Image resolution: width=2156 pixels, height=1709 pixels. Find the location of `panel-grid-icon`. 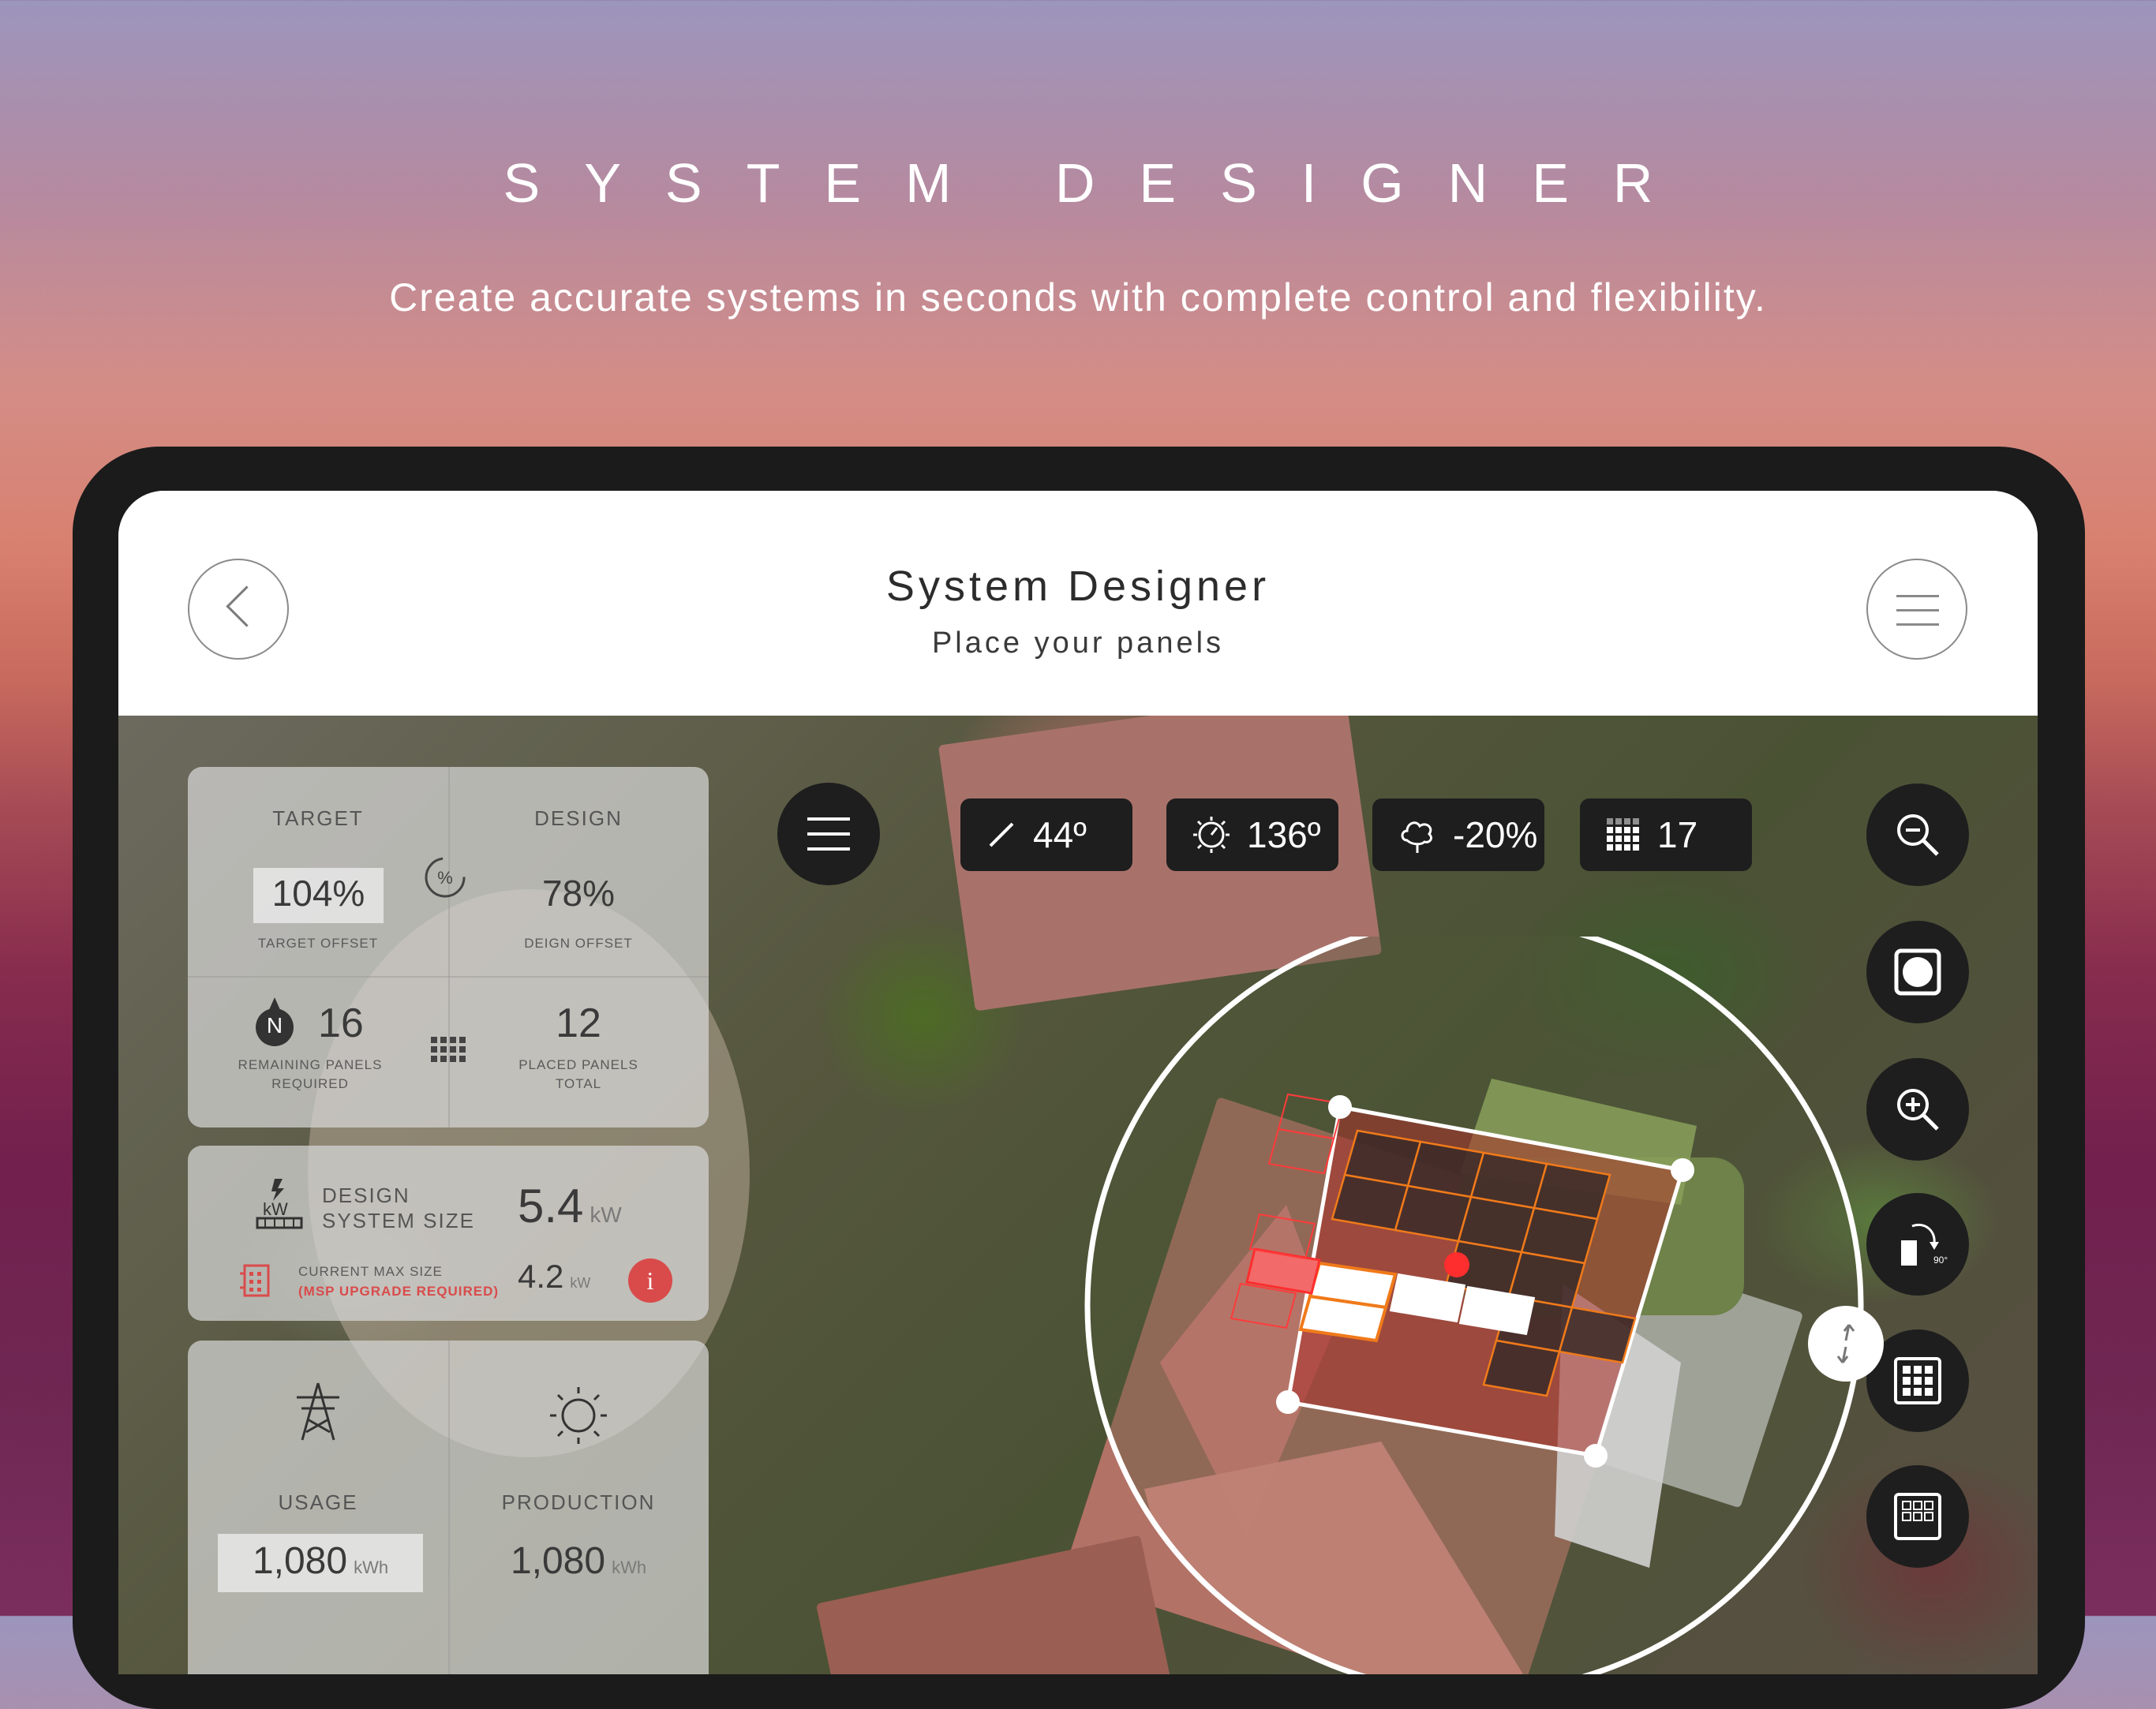

panel-grid-icon is located at coordinates (1917, 1380).